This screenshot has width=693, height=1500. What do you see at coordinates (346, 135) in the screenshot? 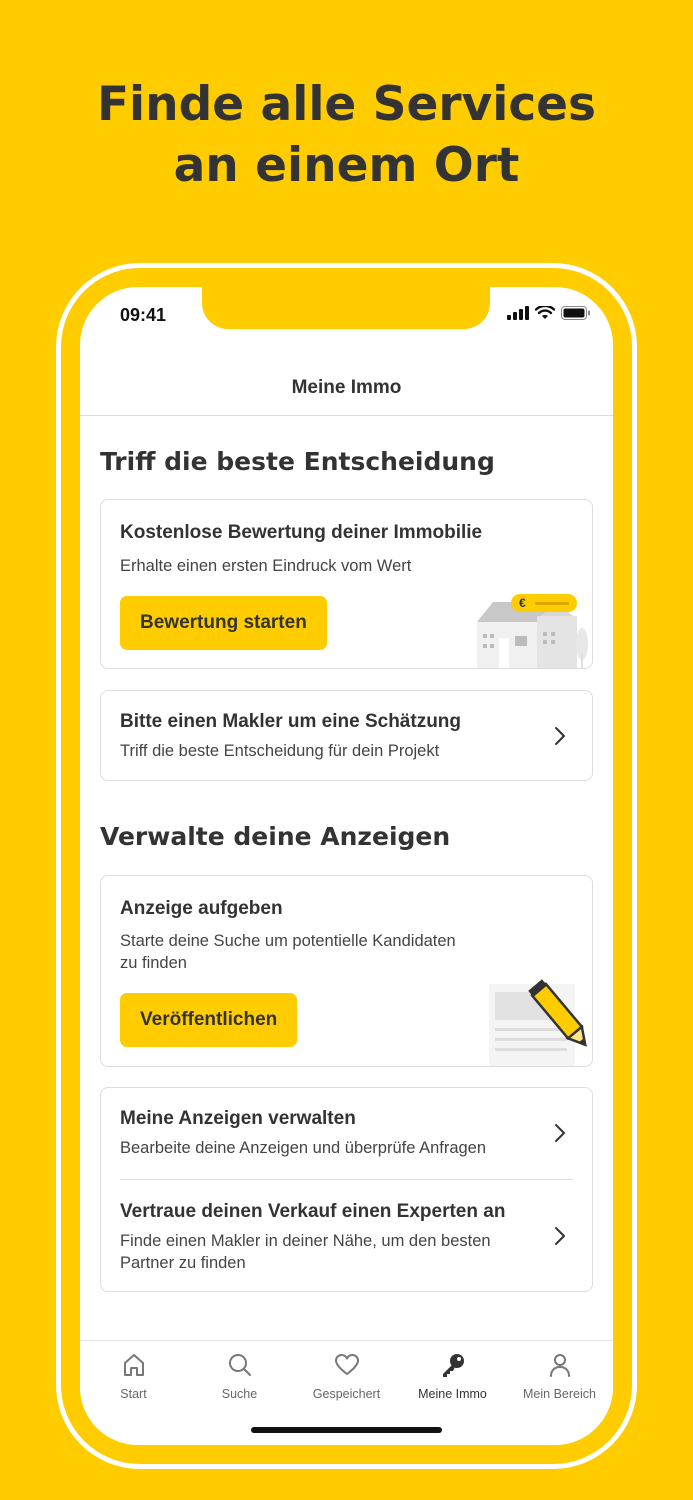
I see `headline: Finde alle Services an einem Ort` at bounding box center [346, 135].